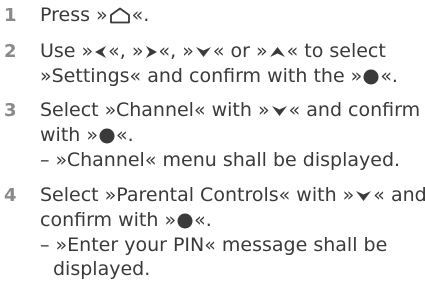  What do you see at coordinates (10, 15) in the screenshot?
I see `step-number-1: 1` at bounding box center [10, 15].